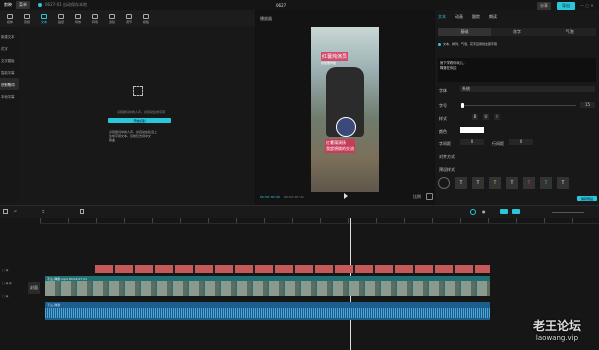 The width and height of the screenshot is (599, 350). What do you see at coordinates (504, 211) in the screenshot?
I see `snap-toggle` at bounding box center [504, 211].